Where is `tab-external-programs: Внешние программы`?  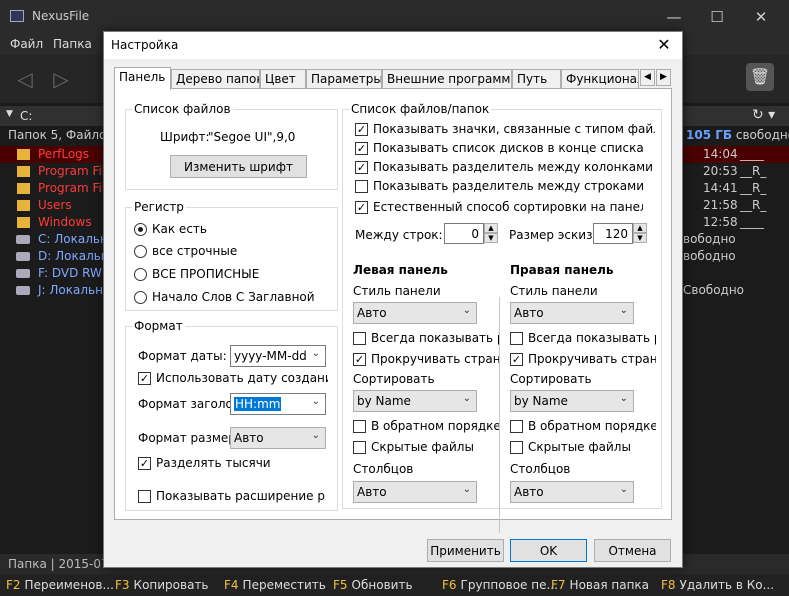 tab-external-programs: Внешние программы is located at coordinates (447, 79).